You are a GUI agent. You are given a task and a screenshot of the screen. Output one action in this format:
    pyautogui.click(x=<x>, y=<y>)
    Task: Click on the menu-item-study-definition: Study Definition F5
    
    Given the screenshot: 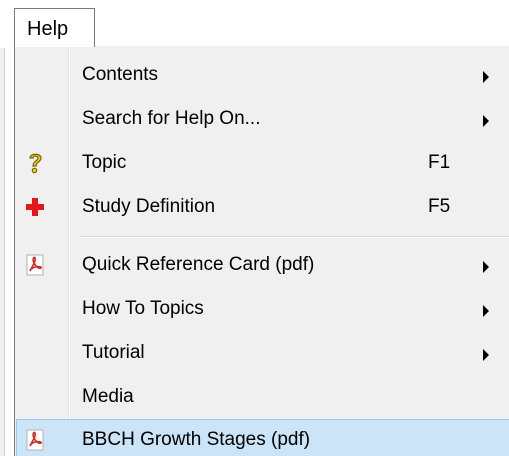 What is the action you would take?
    pyautogui.click(x=262, y=208)
    